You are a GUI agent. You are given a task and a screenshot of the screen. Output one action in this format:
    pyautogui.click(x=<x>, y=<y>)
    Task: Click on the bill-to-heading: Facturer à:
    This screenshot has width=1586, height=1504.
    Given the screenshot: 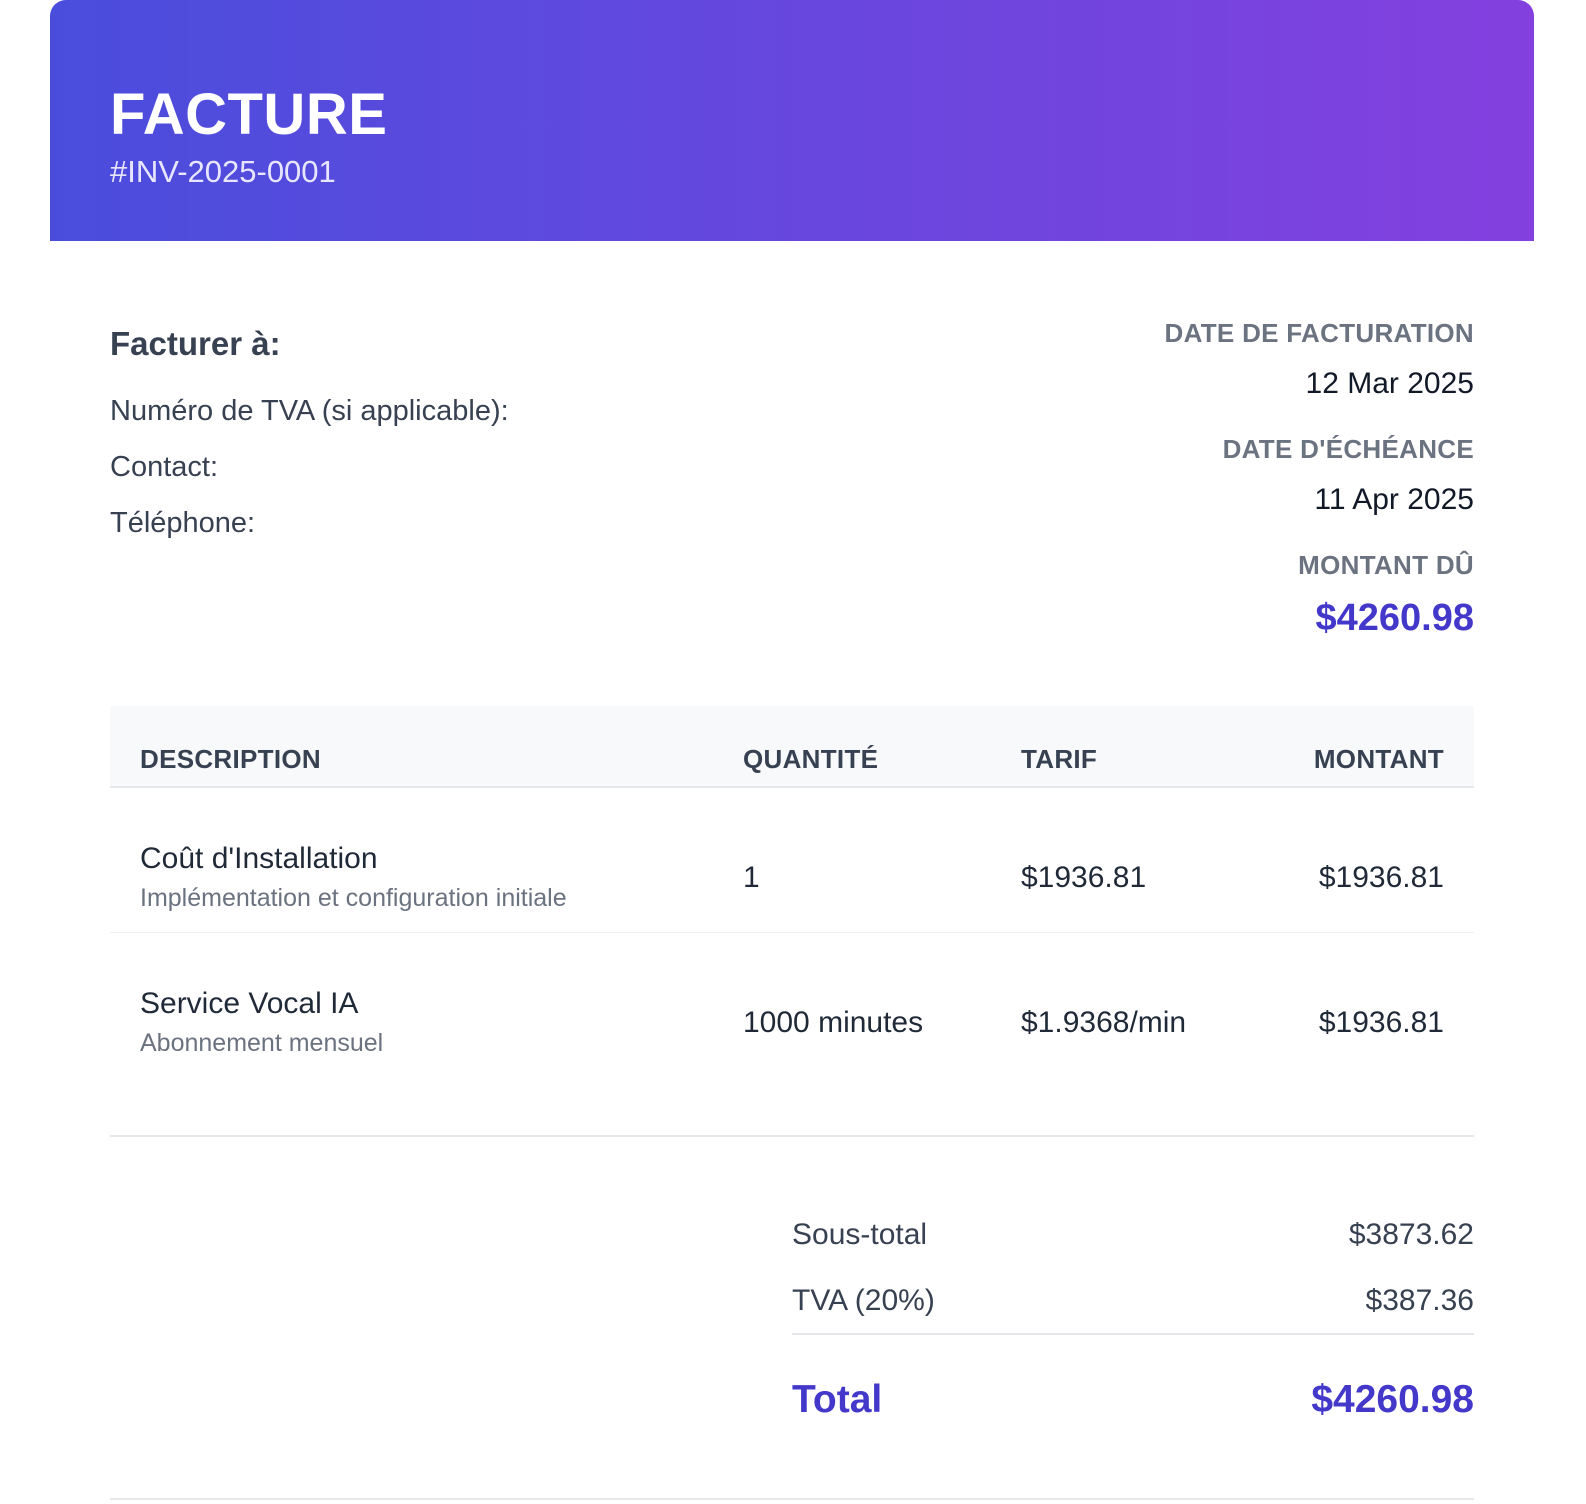 What is the action you would take?
    pyautogui.click(x=195, y=343)
    